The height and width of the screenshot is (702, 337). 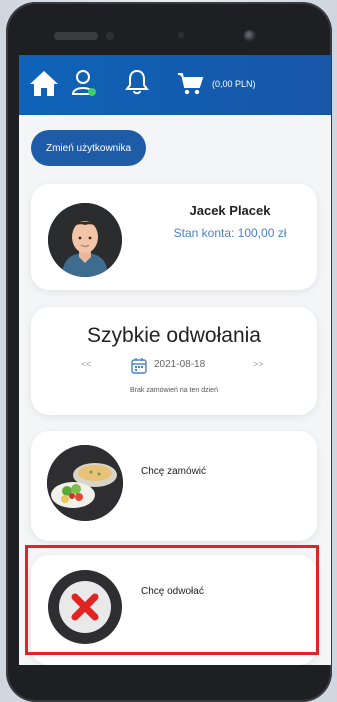 What do you see at coordinates (179, 364) in the screenshot?
I see `selected-date: 2021-08-18` at bounding box center [179, 364].